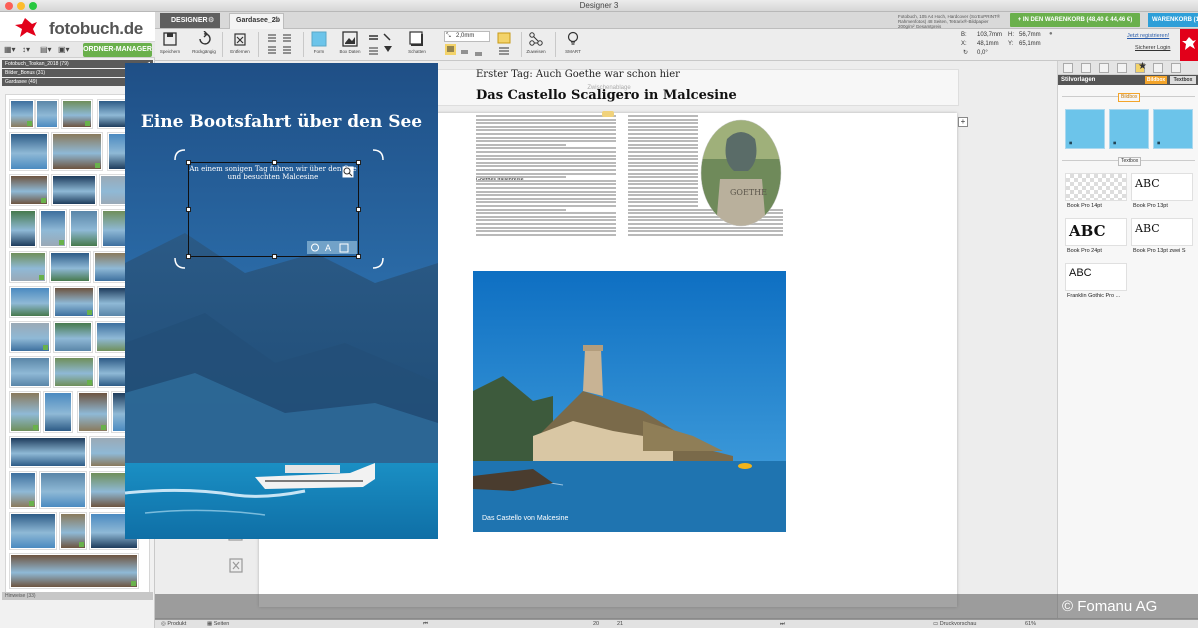 The image size is (1198, 628). Describe the element at coordinates (467, 36) in the screenshot. I see `stroke-width-field: ⤡ 2,0mm` at that location.